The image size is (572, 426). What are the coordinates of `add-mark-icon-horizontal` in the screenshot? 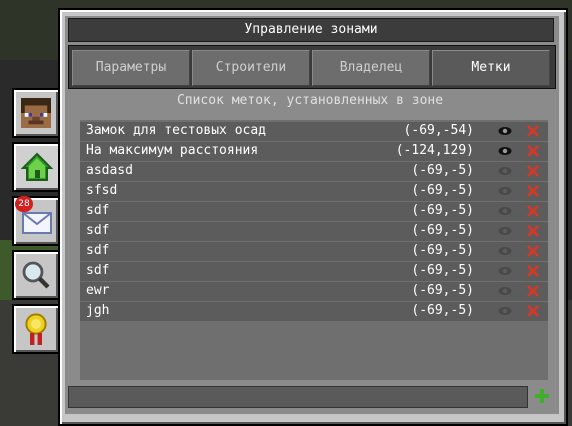 It's located at (542, 396).